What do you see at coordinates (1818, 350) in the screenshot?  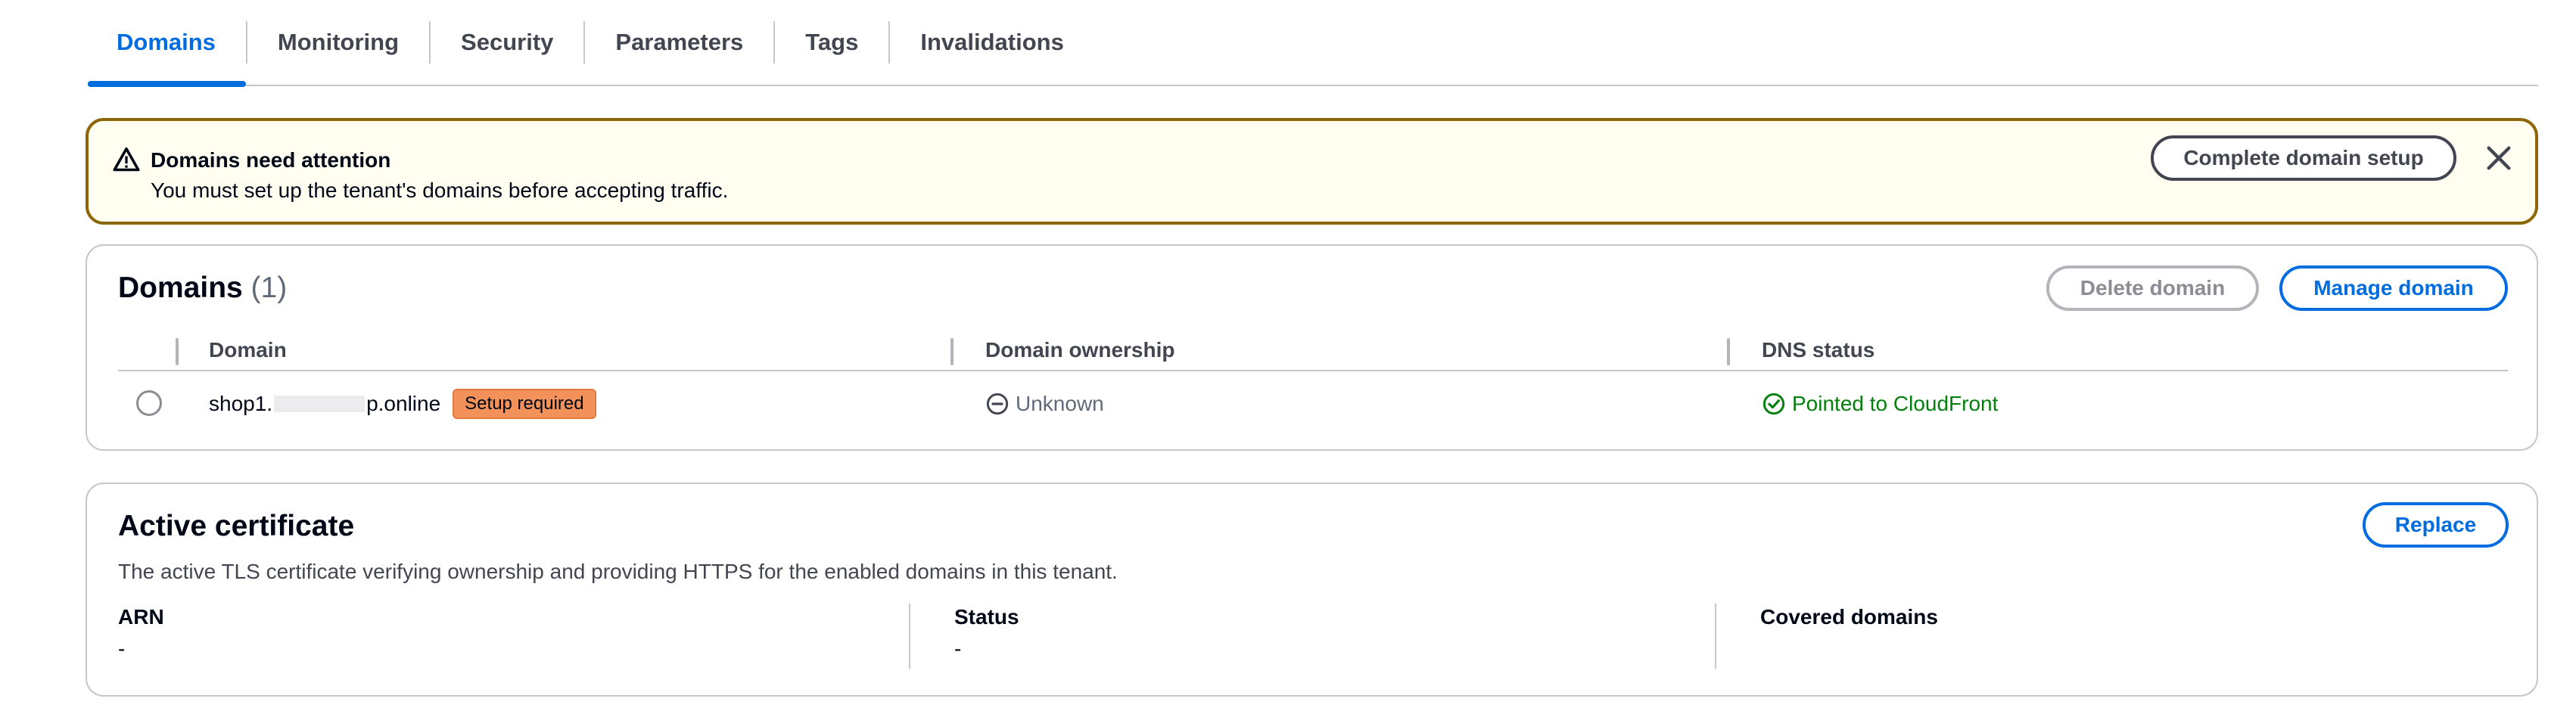 I see `column-header-dns-status: DNS status` at bounding box center [1818, 350].